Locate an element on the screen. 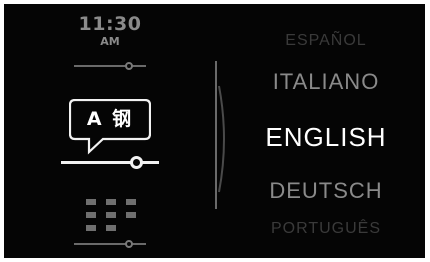 The height and width of the screenshot is (262, 430). clock: 11:30 AM is located at coordinates (110, 30).